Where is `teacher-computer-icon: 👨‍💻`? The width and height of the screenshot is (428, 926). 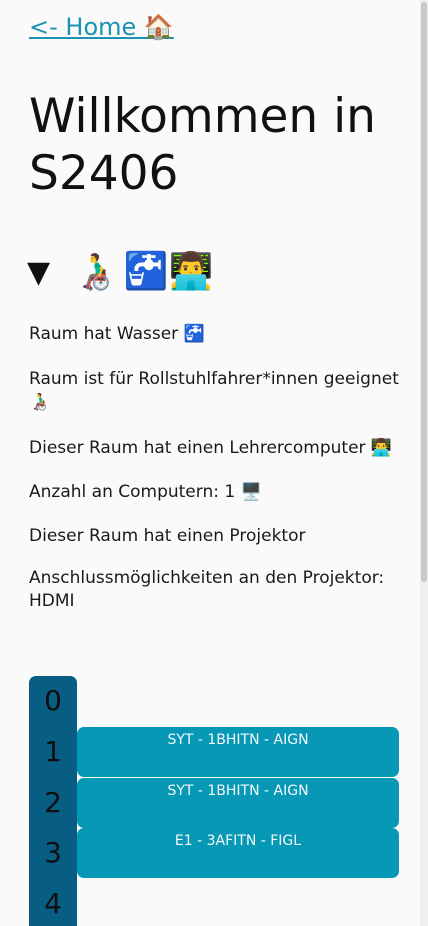 teacher-computer-icon: 👨‍💻 is located at coordinates (191, 271).